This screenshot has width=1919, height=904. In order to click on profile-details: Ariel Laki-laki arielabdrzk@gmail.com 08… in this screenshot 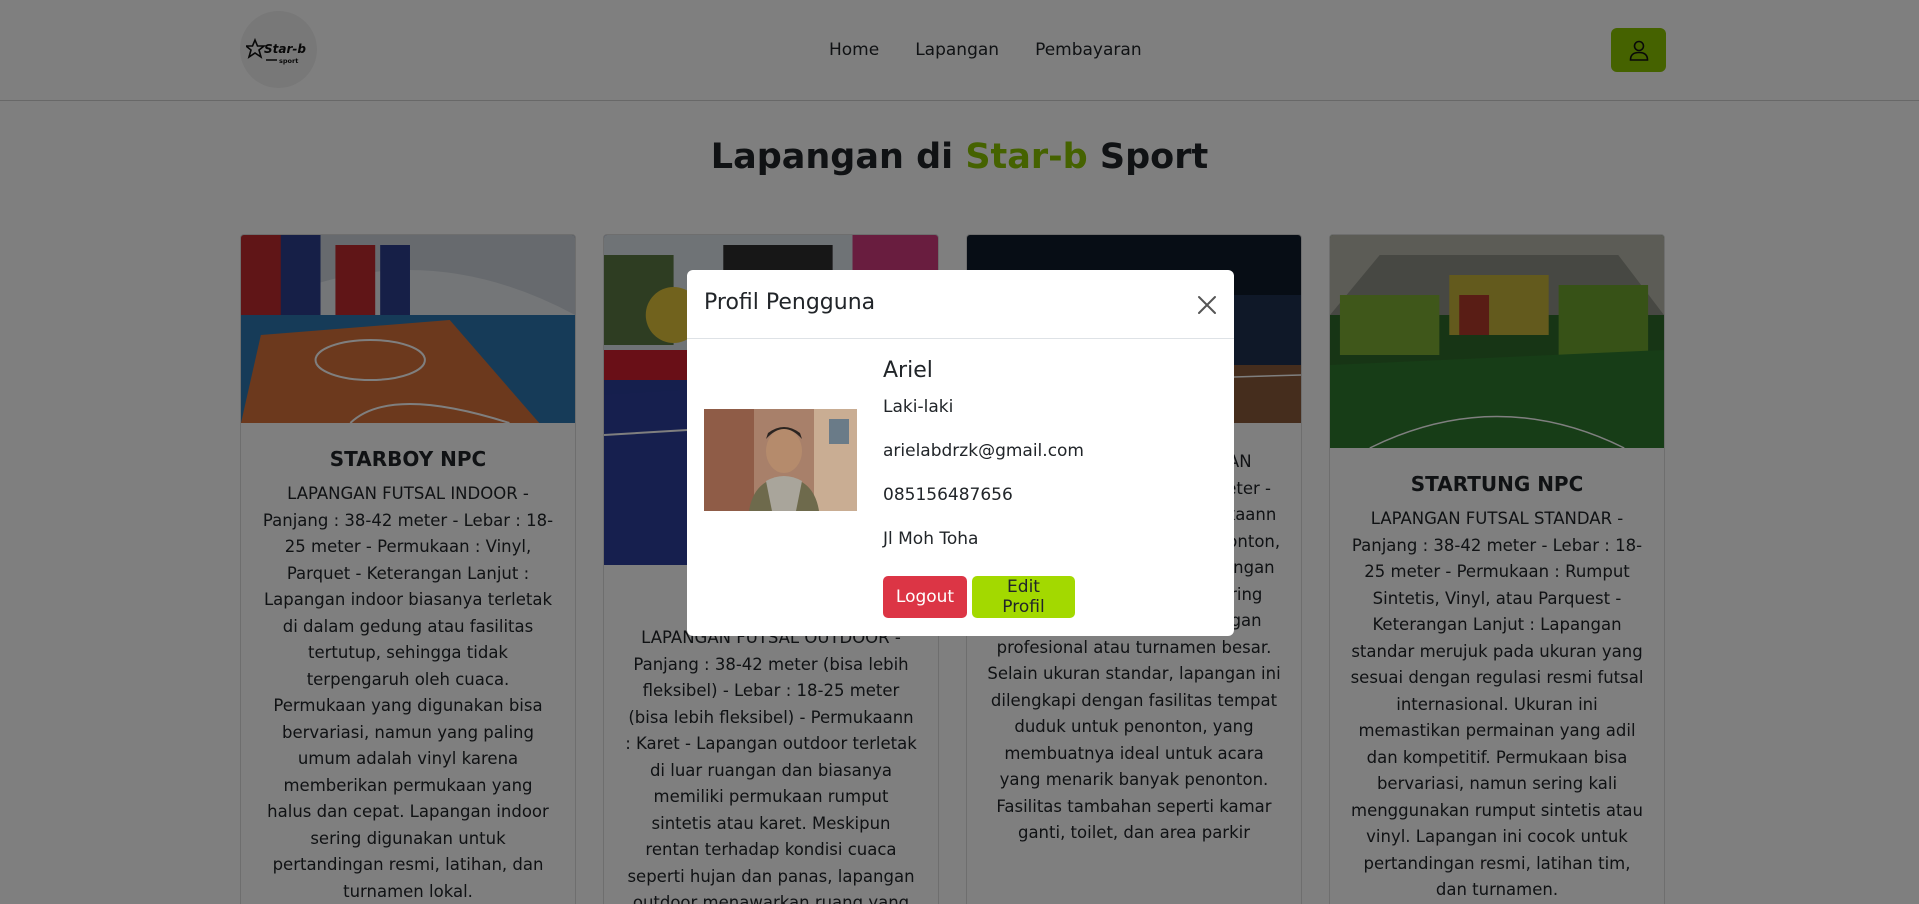, I will do `click(983, 465)`.